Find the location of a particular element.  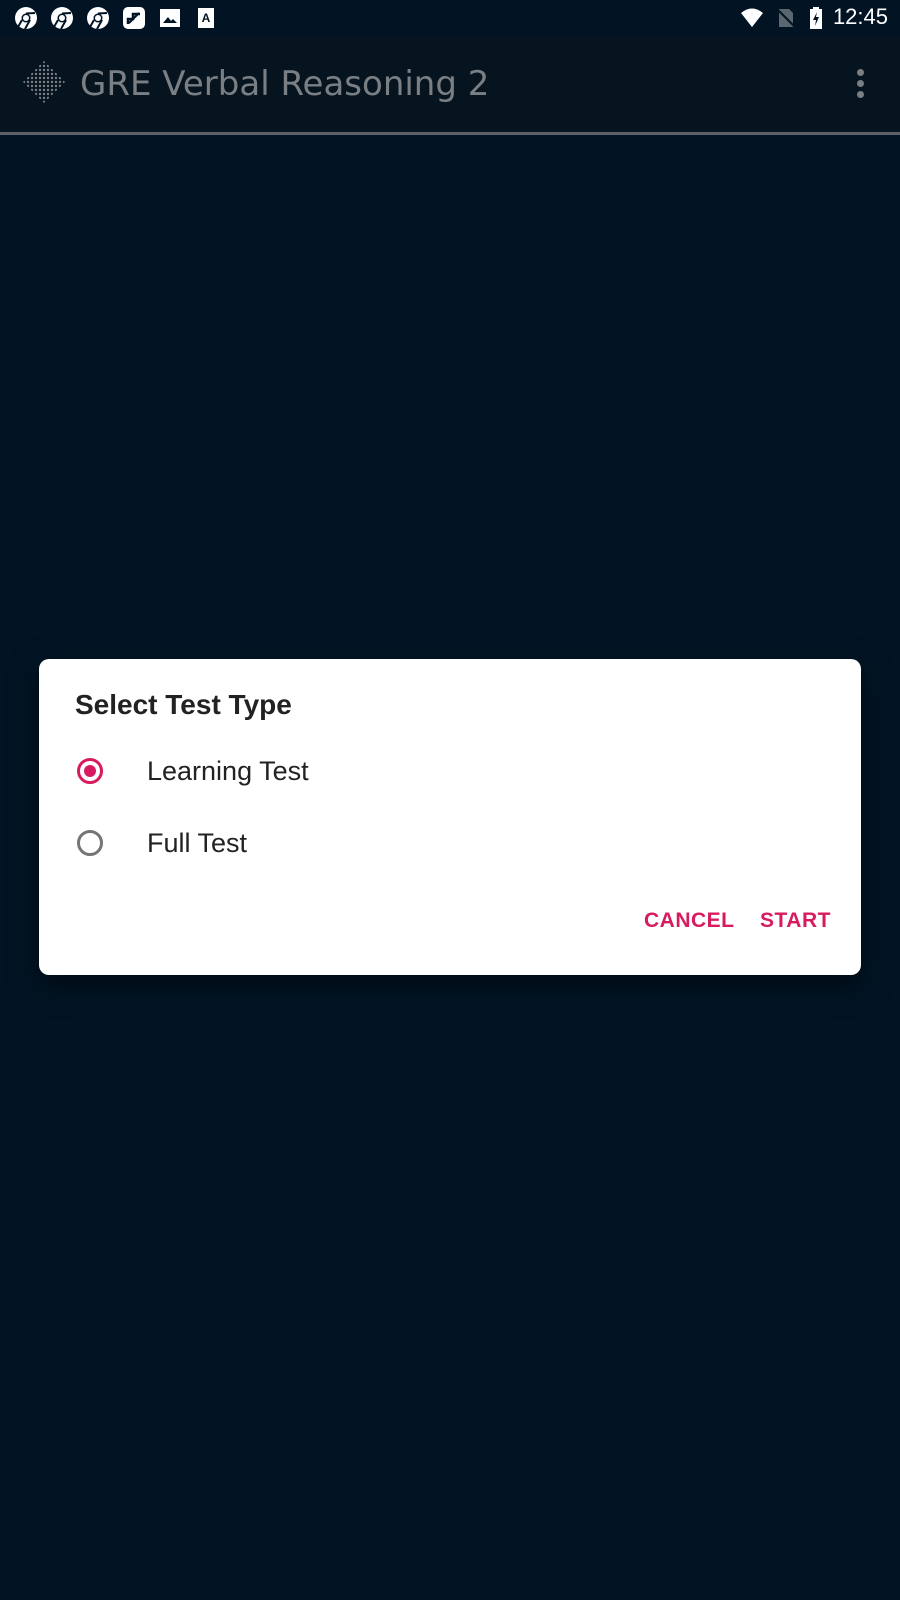

option-full-test: Full Test is located at coordinates (450, 846).